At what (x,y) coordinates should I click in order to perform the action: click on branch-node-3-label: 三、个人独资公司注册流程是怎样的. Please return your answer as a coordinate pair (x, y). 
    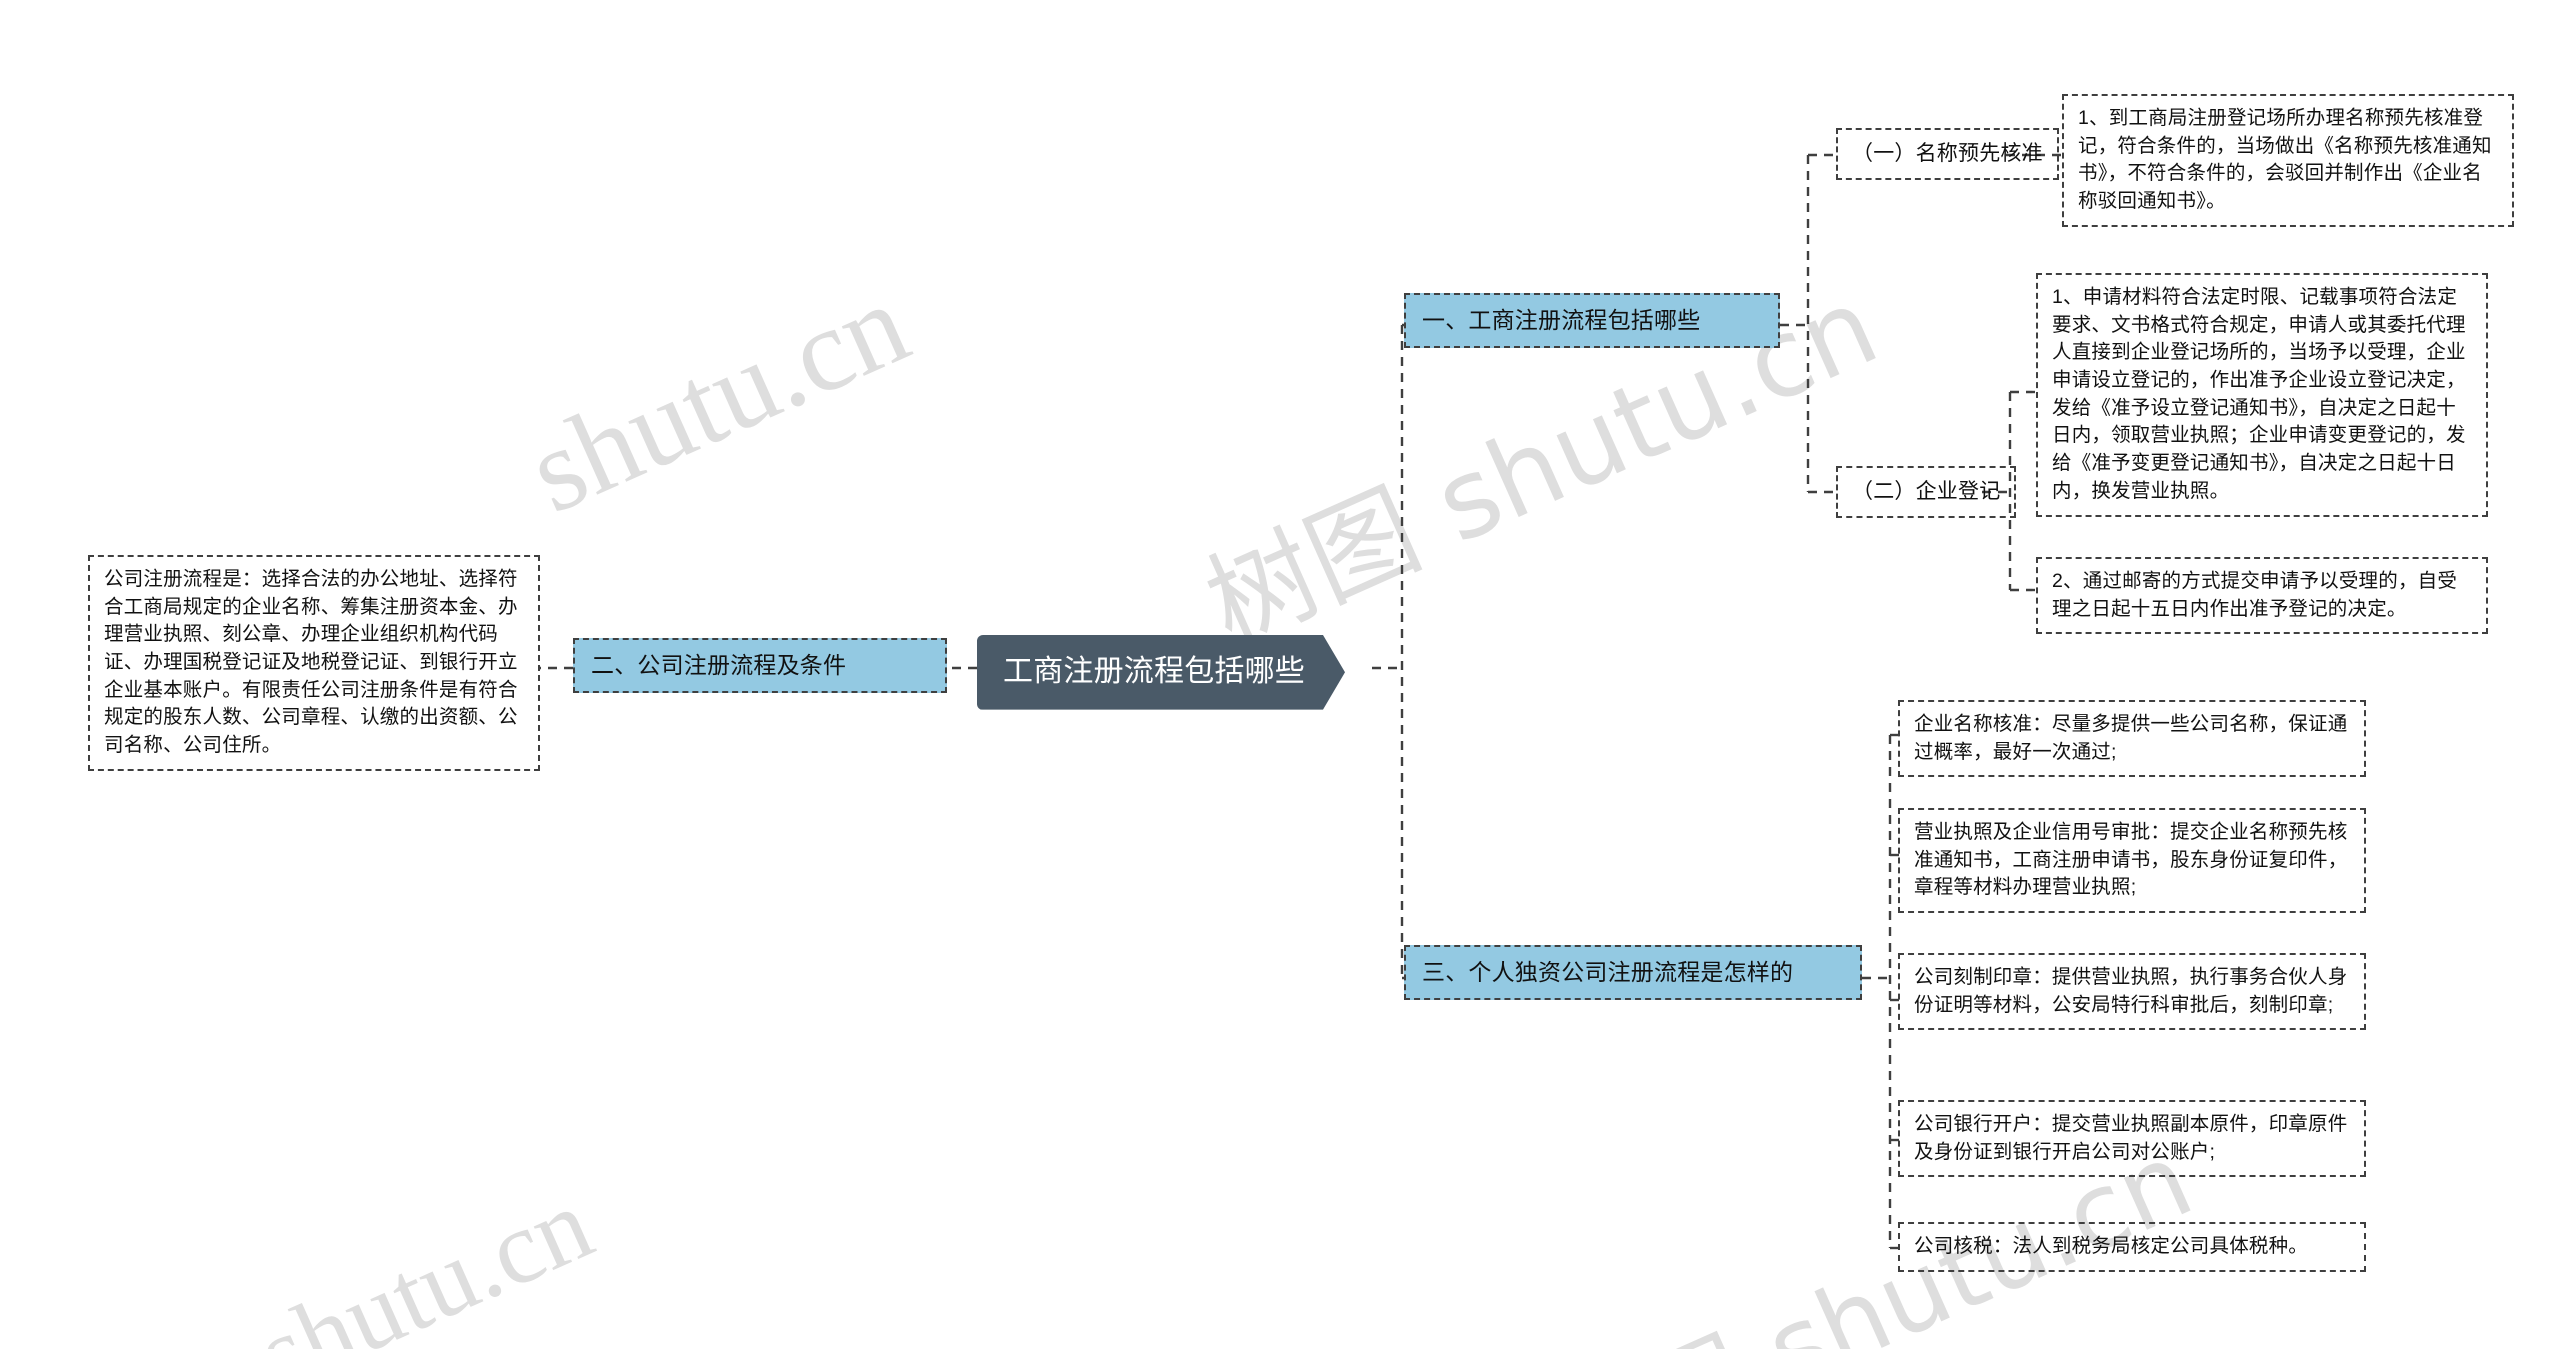
    Looking at the image, I should click on (1608, 972).